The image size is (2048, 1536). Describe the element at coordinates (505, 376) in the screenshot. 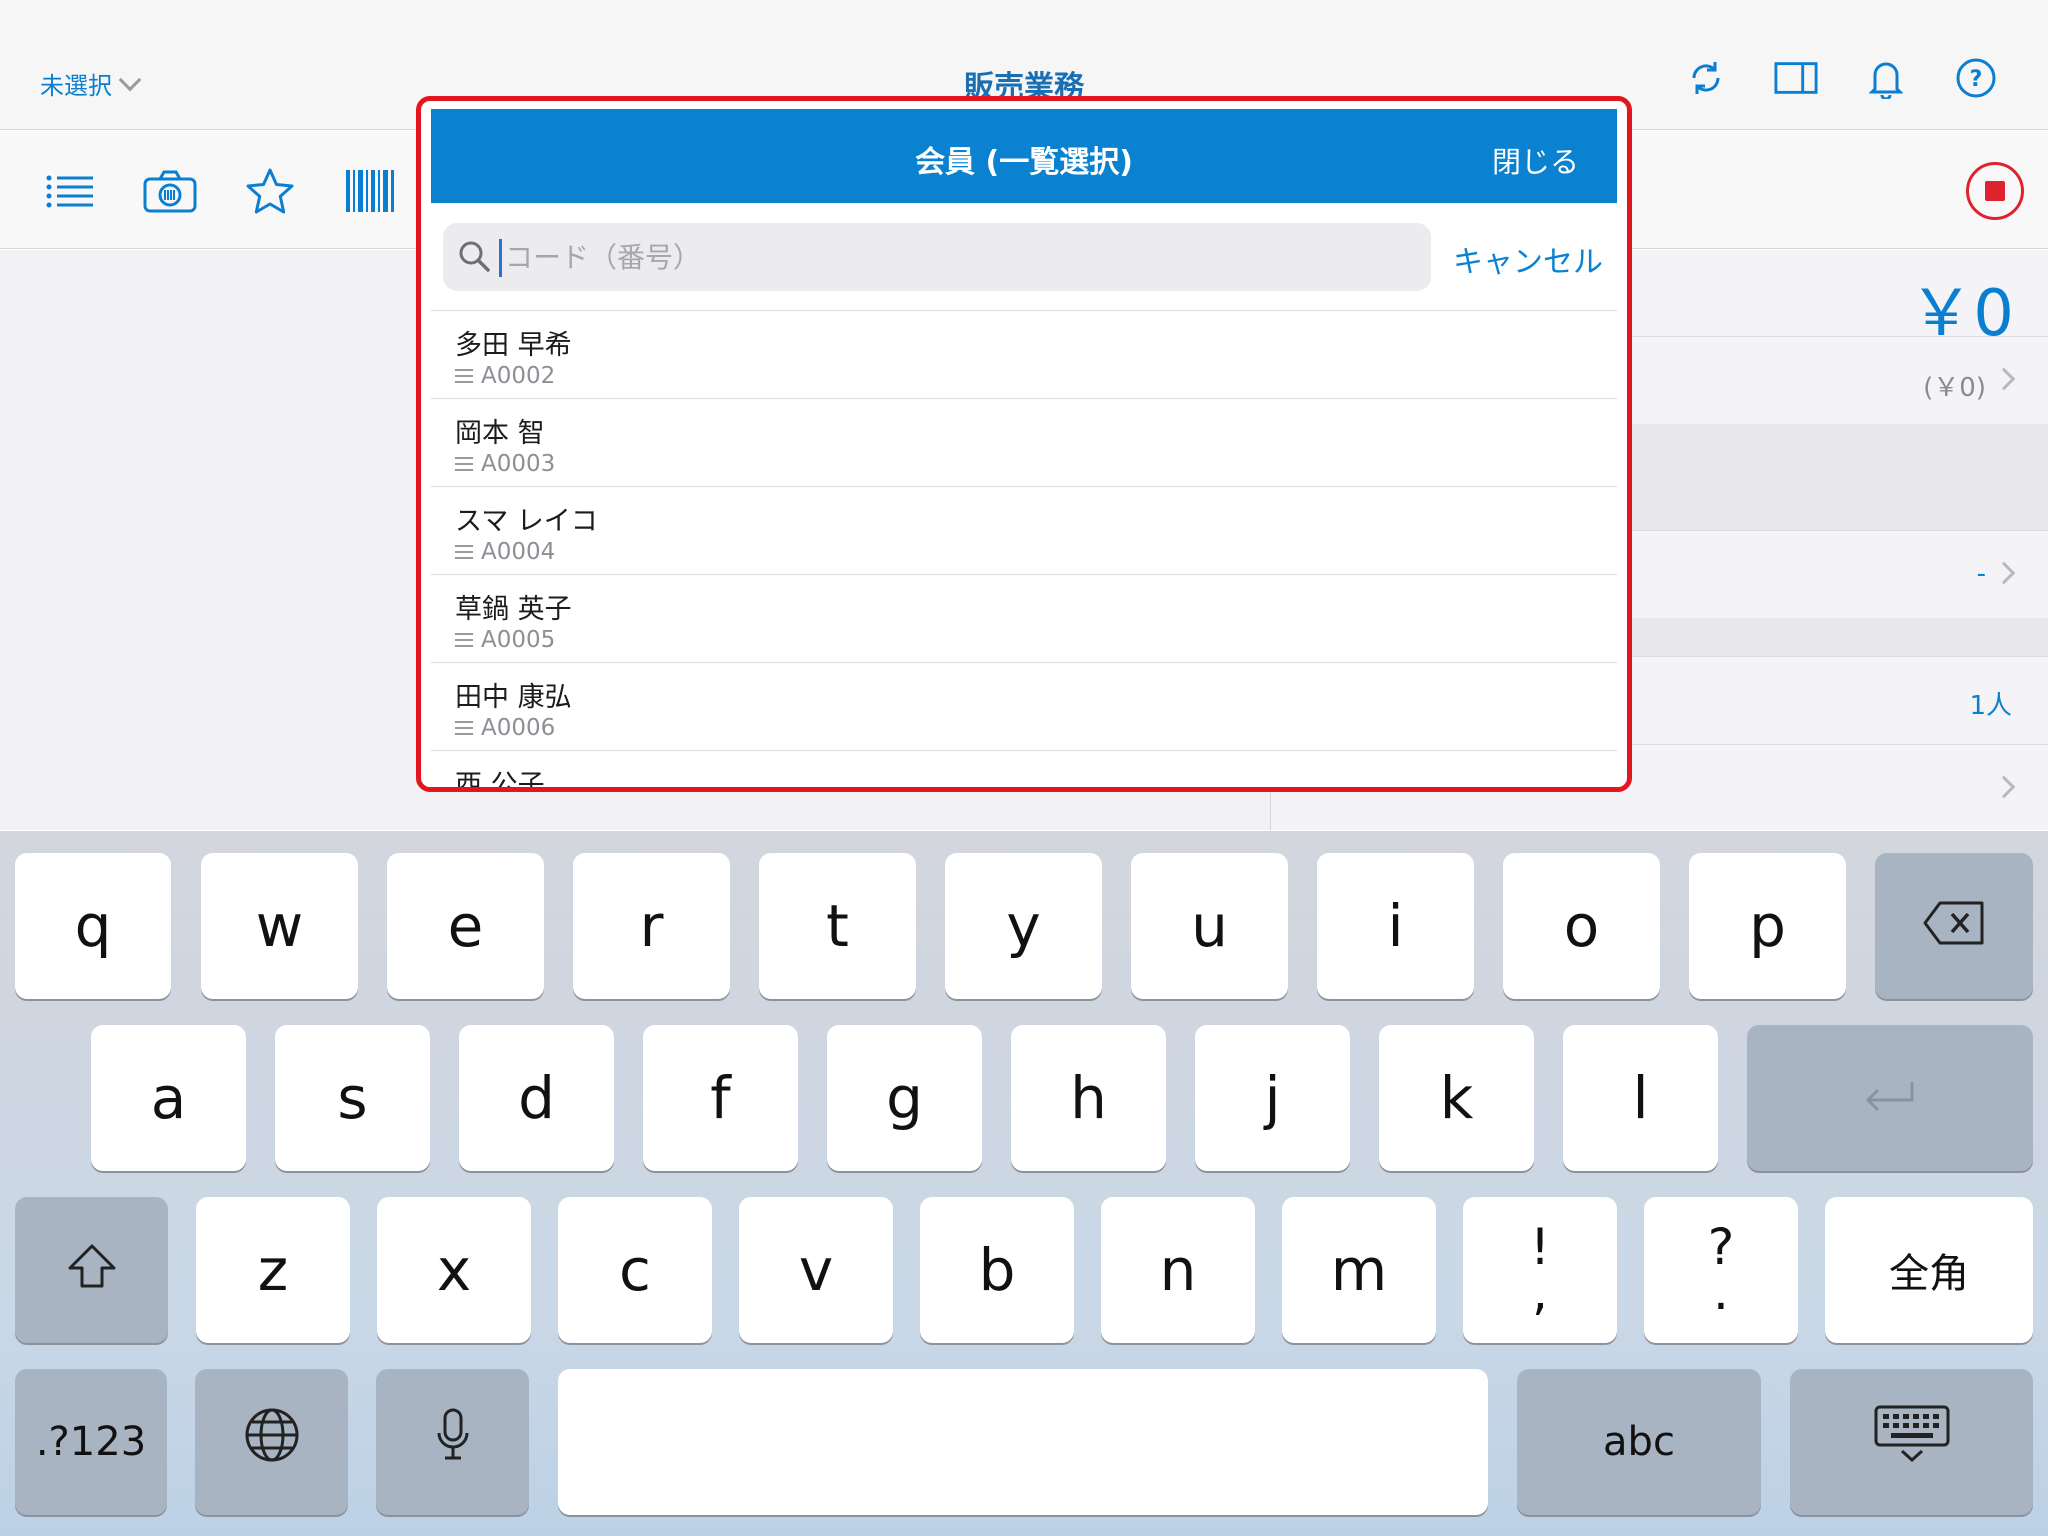

I see `member-code: A0002` at that location.